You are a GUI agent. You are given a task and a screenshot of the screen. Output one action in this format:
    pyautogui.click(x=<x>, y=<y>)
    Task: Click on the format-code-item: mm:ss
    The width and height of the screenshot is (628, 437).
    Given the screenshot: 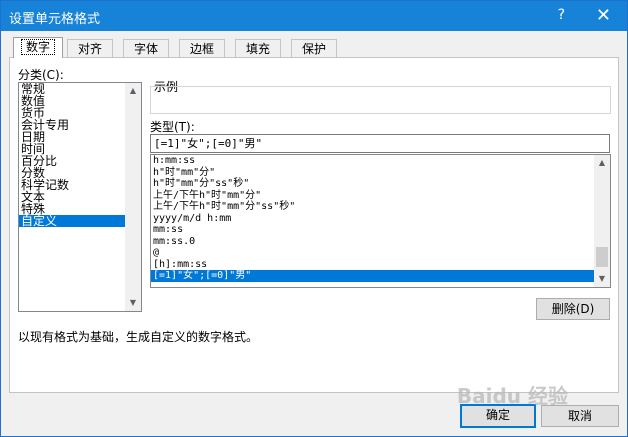 What is the action you would take?
    pyautogui.click(x=380, y=230)
    